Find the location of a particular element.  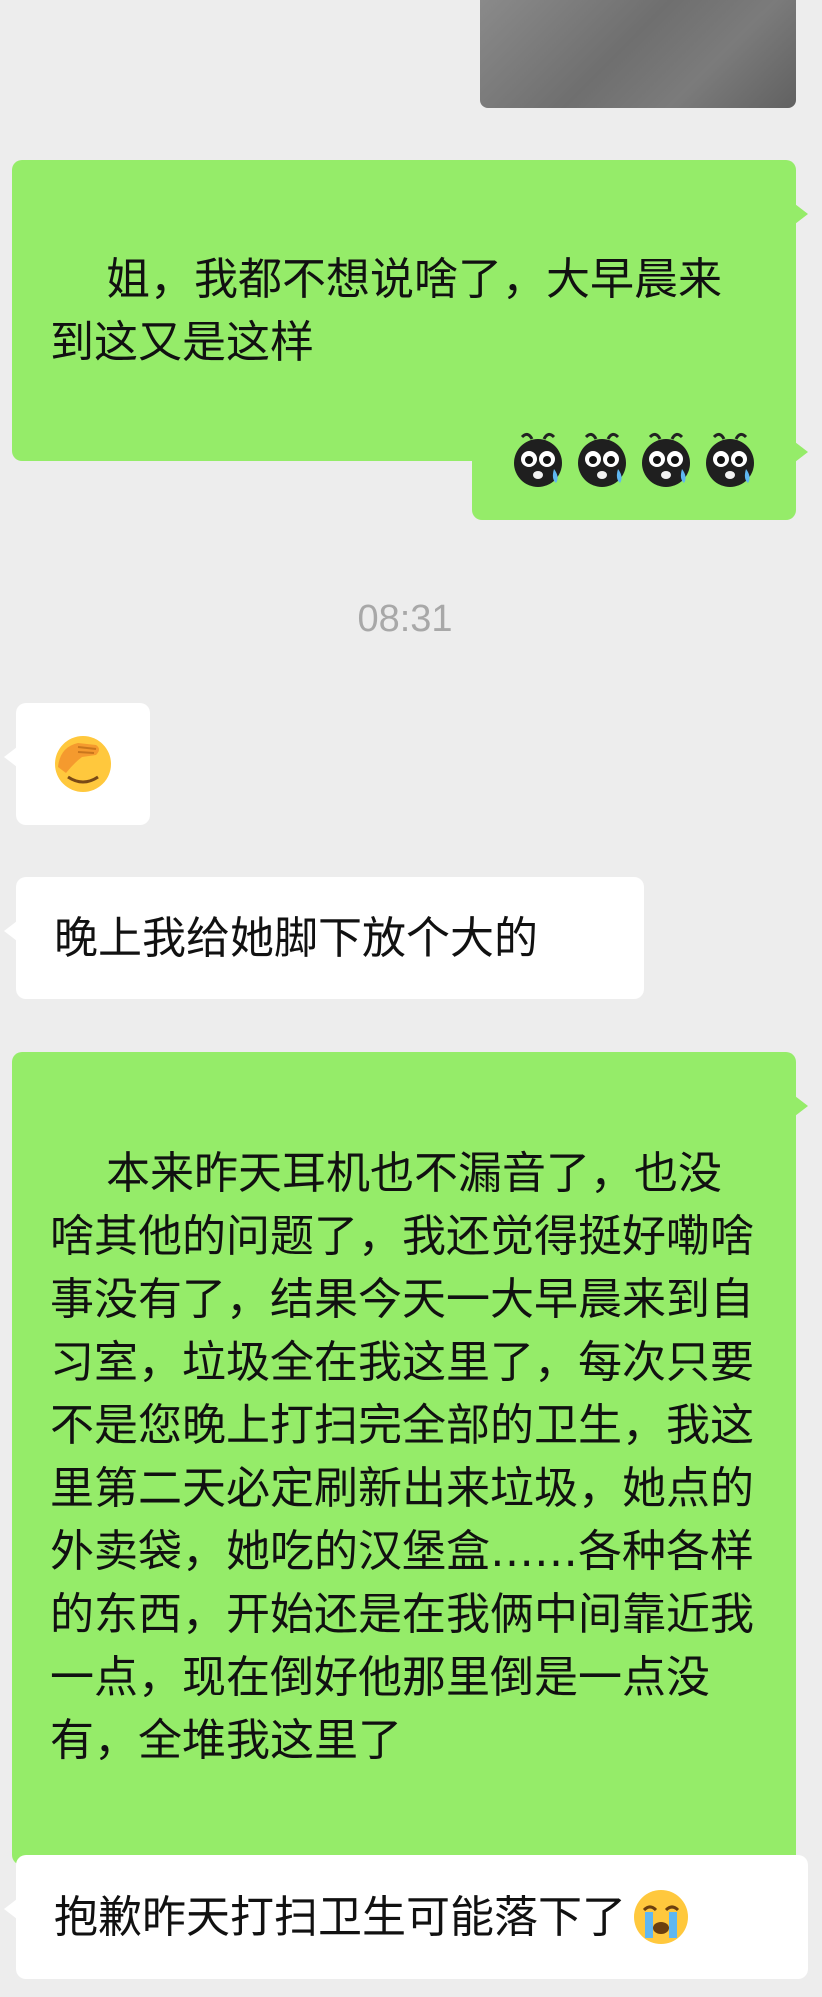

received-emoji-bubble is located at coordinates (77, 764).